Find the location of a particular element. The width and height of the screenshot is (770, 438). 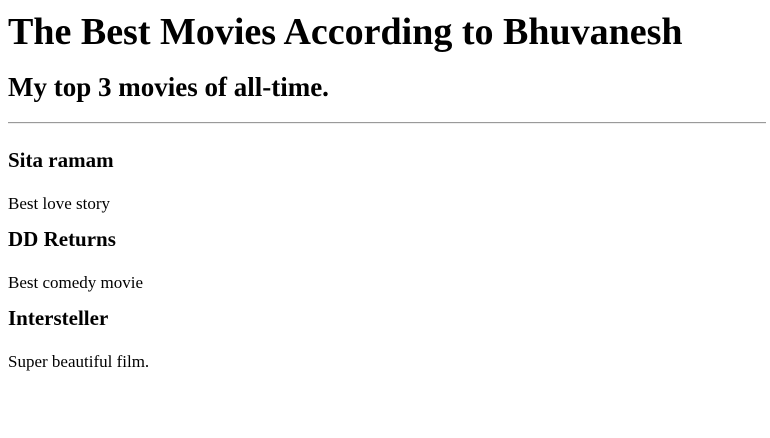

divider is located at coordinates (387, 123).